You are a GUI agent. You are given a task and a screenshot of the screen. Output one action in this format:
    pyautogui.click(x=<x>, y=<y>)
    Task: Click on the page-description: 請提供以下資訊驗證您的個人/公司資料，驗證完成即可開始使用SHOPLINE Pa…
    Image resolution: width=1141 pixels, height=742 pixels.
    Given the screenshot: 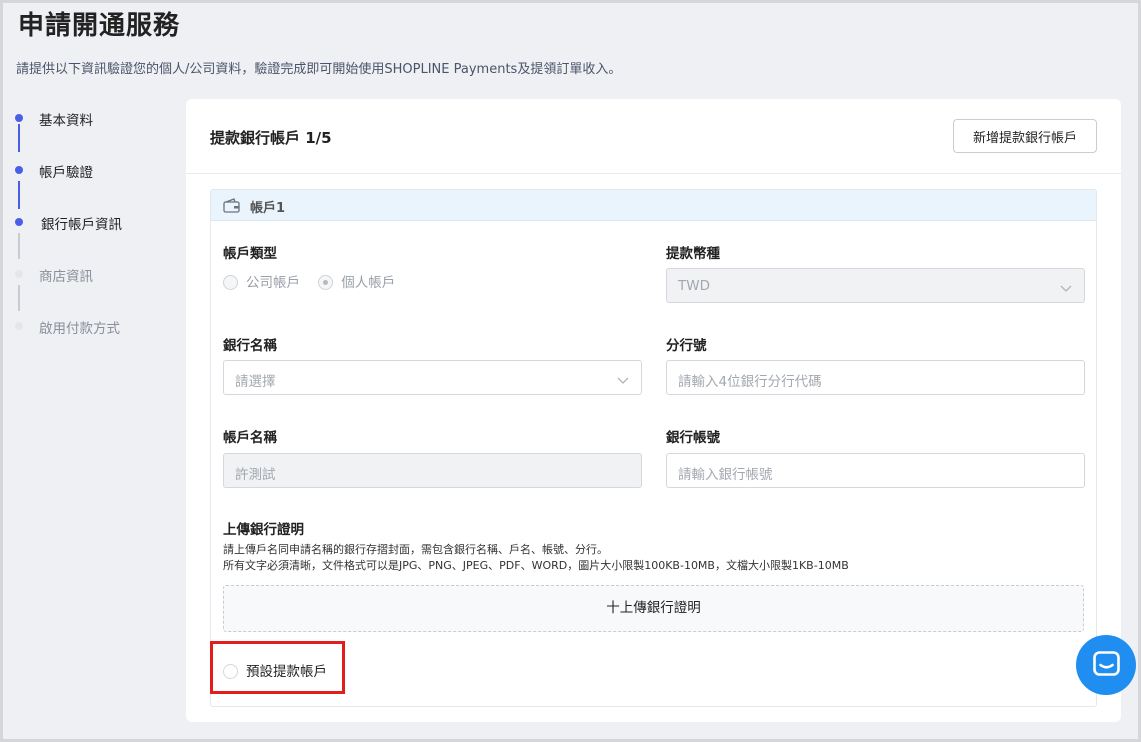 What is the action you would take?
    pyautogui.click(x=319, y=69)
    